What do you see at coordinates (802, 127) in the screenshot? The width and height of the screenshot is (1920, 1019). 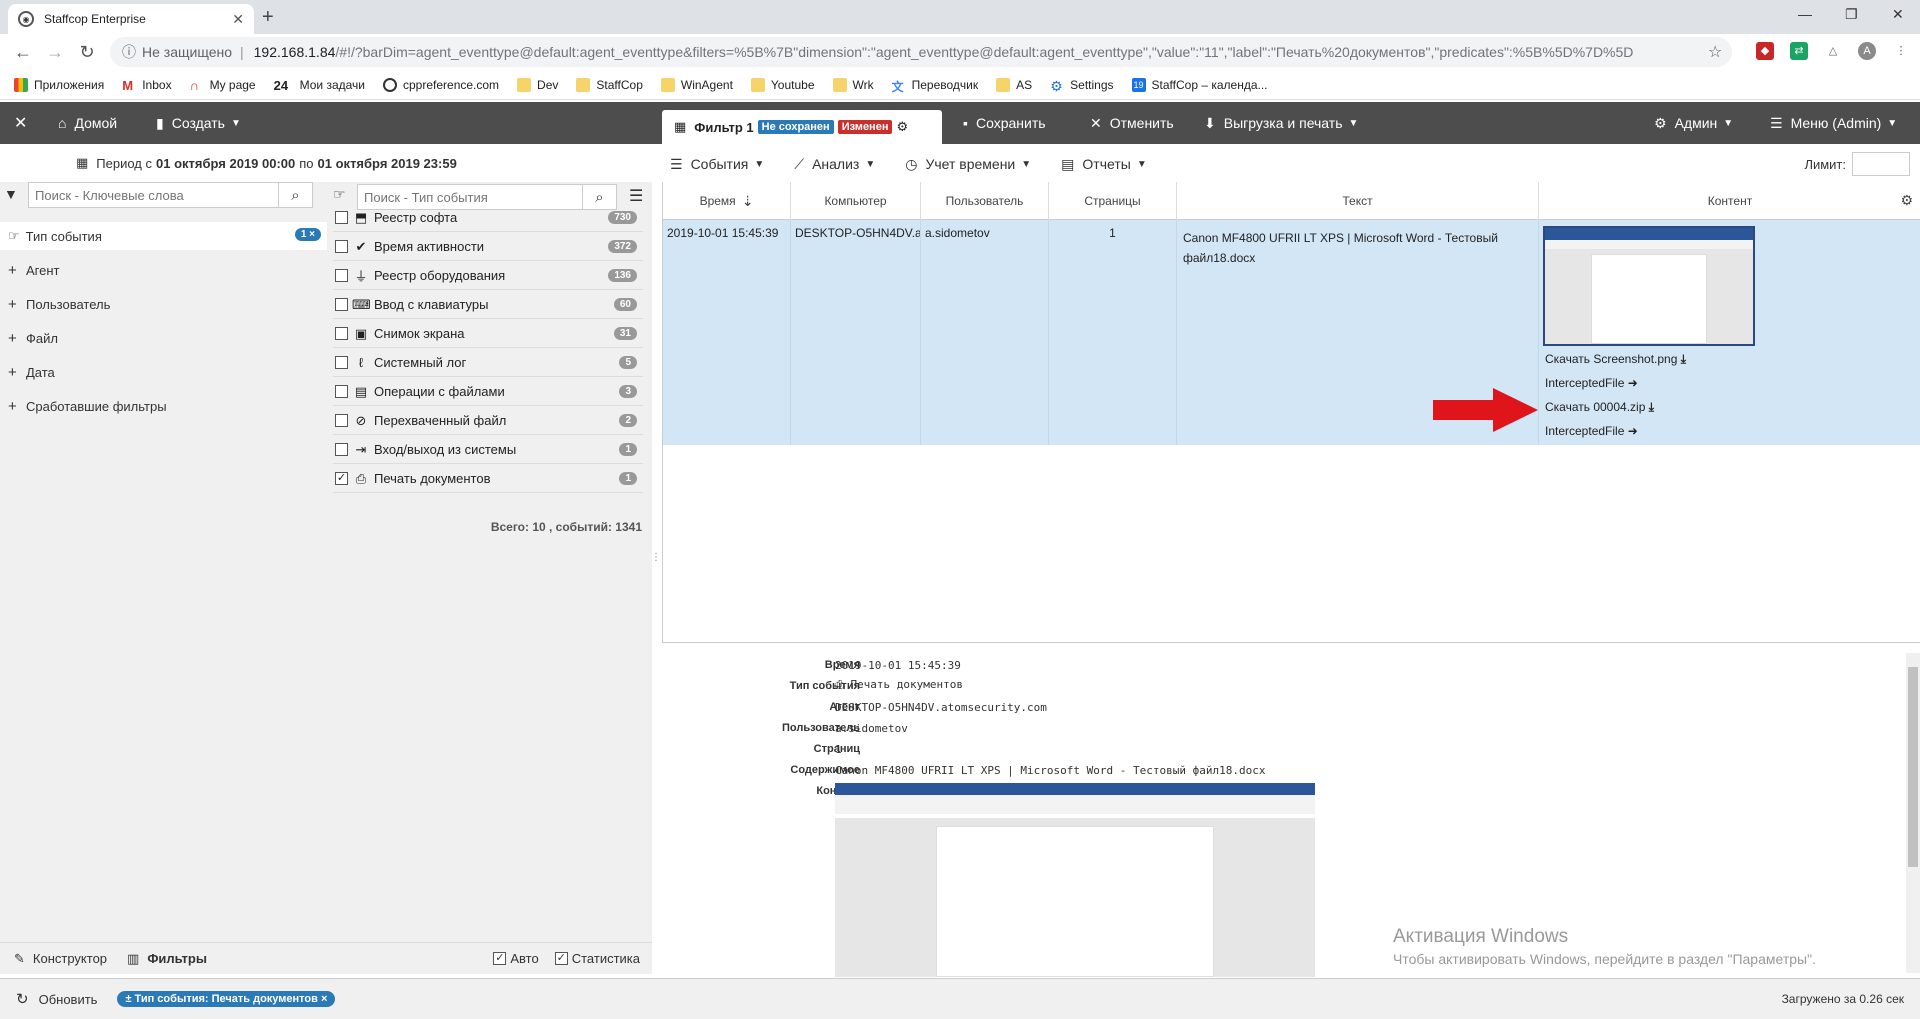 I see `filter-tab: ▦ Фильтр 1 Не сохранен Изменен ⚙` at bounding box center [802, 127].